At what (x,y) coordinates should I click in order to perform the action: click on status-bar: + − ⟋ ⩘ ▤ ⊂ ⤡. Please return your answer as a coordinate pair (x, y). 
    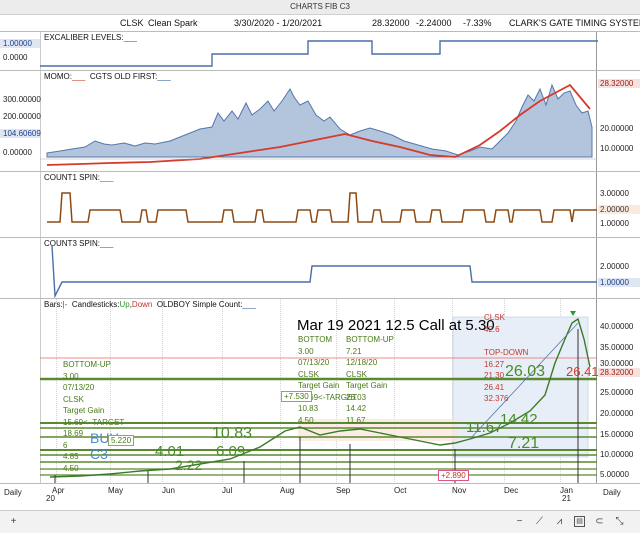
    Looking at the image, I should click on (320, 521).